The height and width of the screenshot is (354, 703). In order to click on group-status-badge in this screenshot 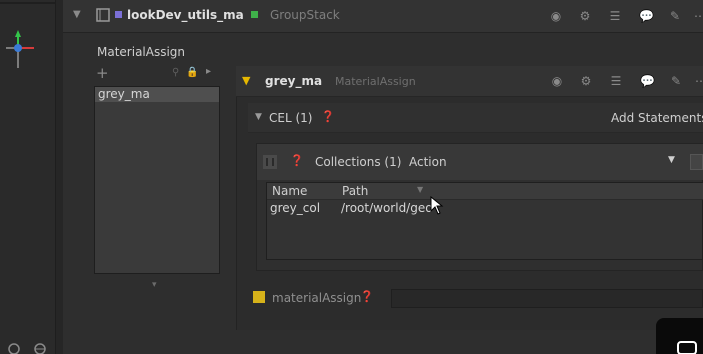, I will do `click(254, 14)`.